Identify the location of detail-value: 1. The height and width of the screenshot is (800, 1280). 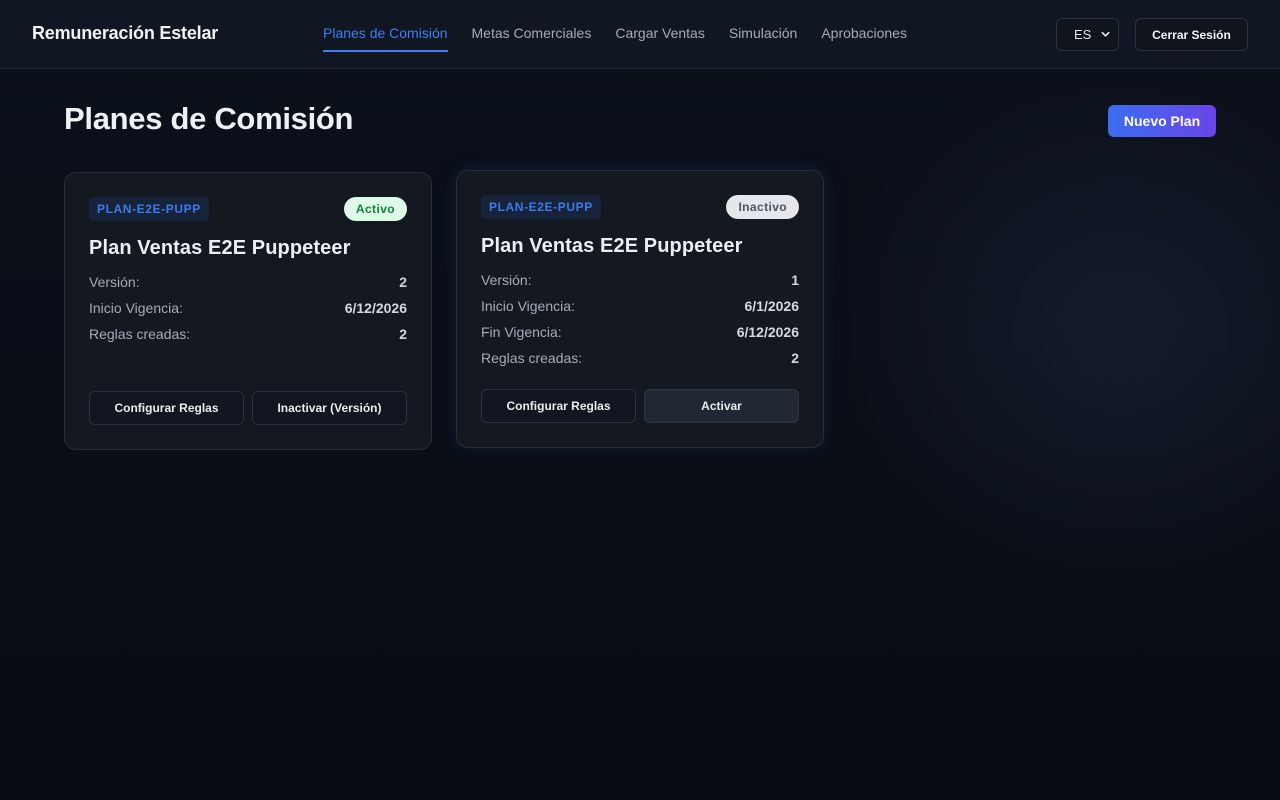
(795, 280).